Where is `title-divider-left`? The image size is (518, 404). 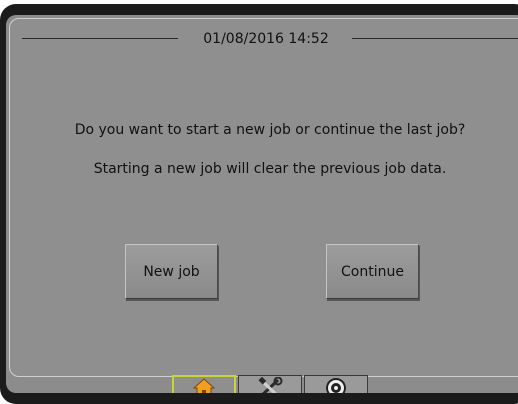
title-divider-left is located at coordinates (100, 38).